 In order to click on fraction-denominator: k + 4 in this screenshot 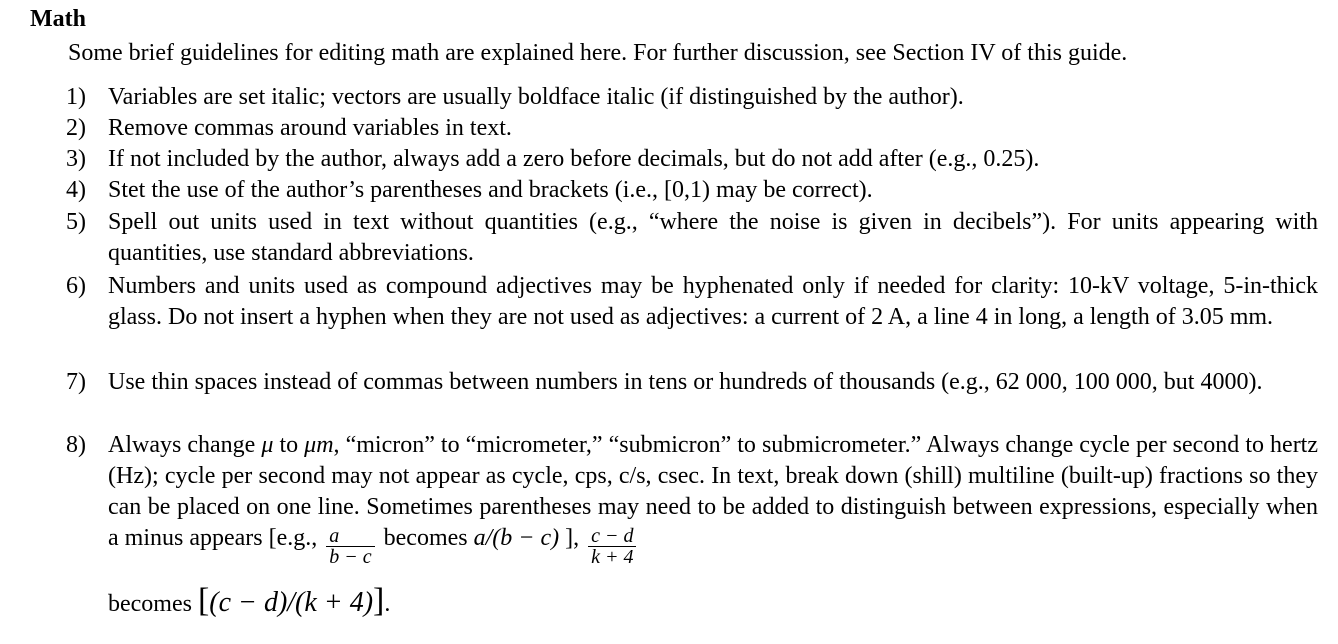, I will do `click(612, 557)`.